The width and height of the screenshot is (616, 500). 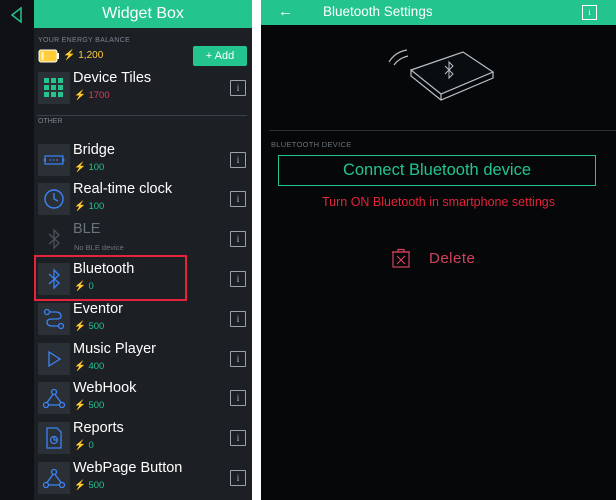 I want to click on widget-item-name: Device Tiles, so click(x=112, y=78).